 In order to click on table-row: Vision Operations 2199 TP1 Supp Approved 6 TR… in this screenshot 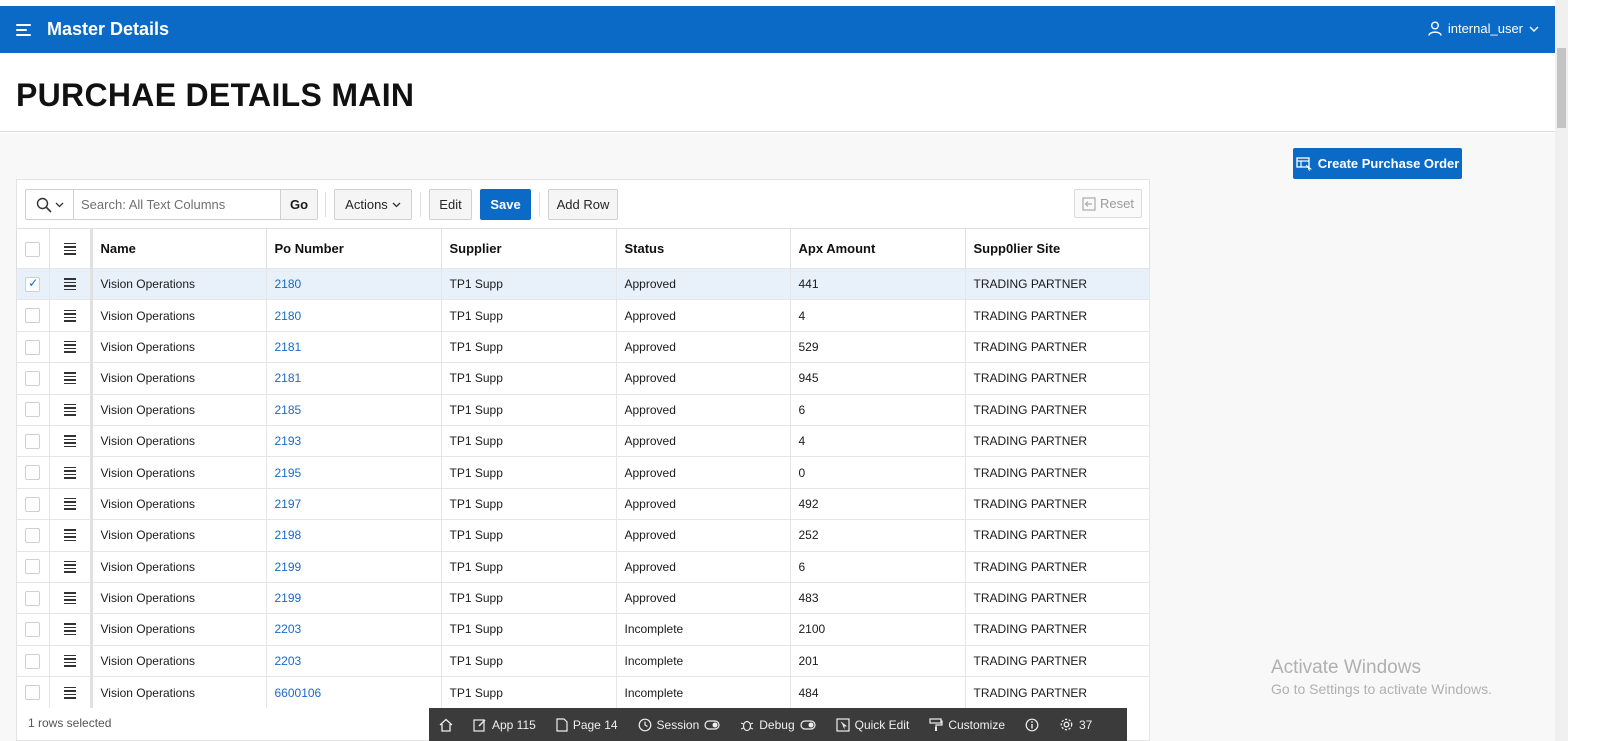, I will do `click(583, 566)`.